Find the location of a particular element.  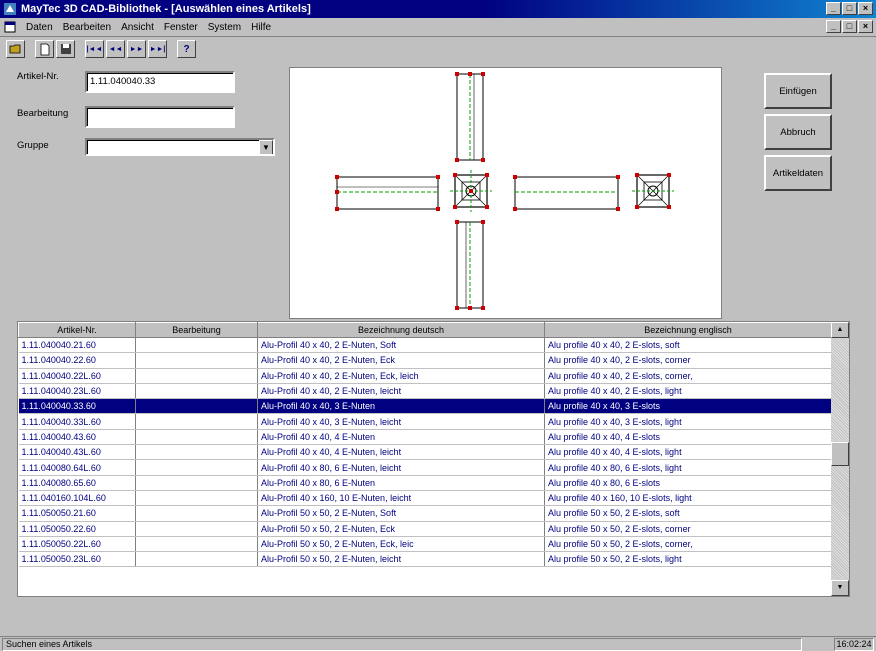

table-cell: Alu-Profil 40 x 80, 6 E-Nuten is located at coordinates (401, 483).